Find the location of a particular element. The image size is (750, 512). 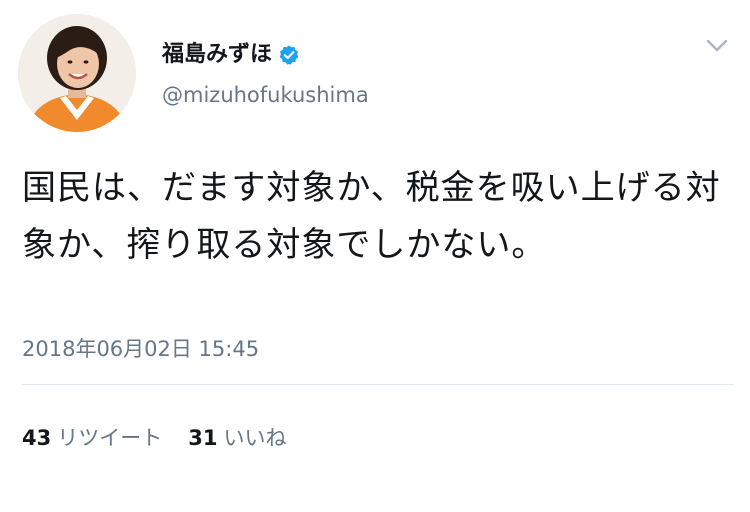

retweet-count: 43 is located at coordinates (36, 438).